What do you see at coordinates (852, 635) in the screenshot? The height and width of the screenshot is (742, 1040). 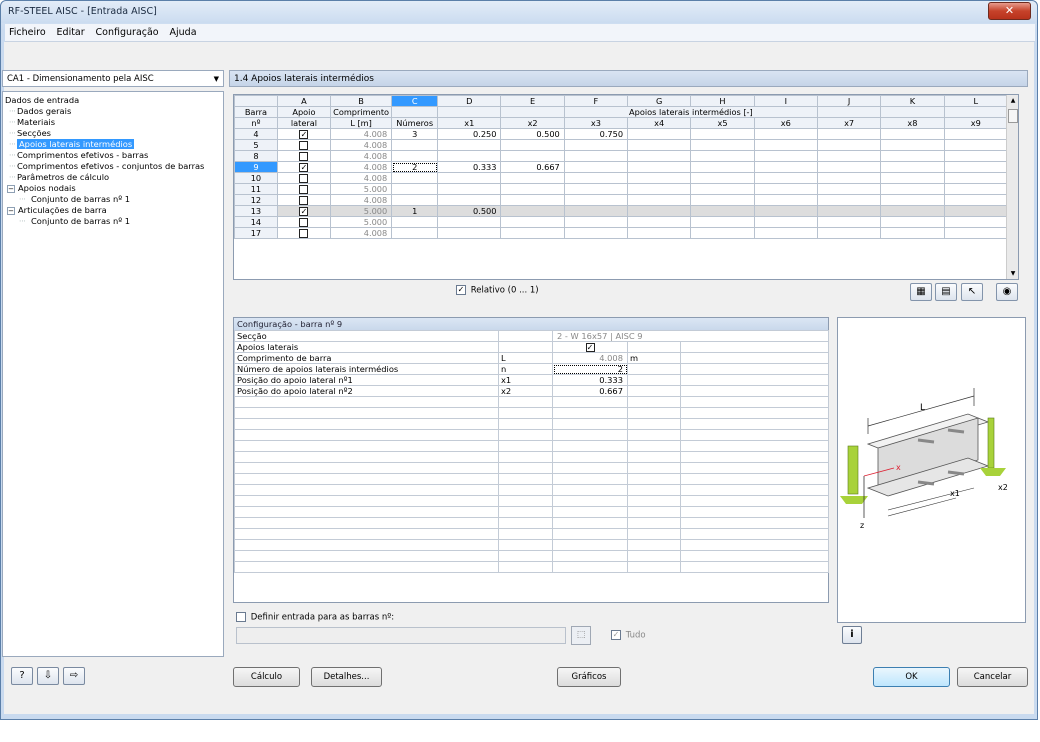 I see `info-icon: i` at bounding box center [852, 635].